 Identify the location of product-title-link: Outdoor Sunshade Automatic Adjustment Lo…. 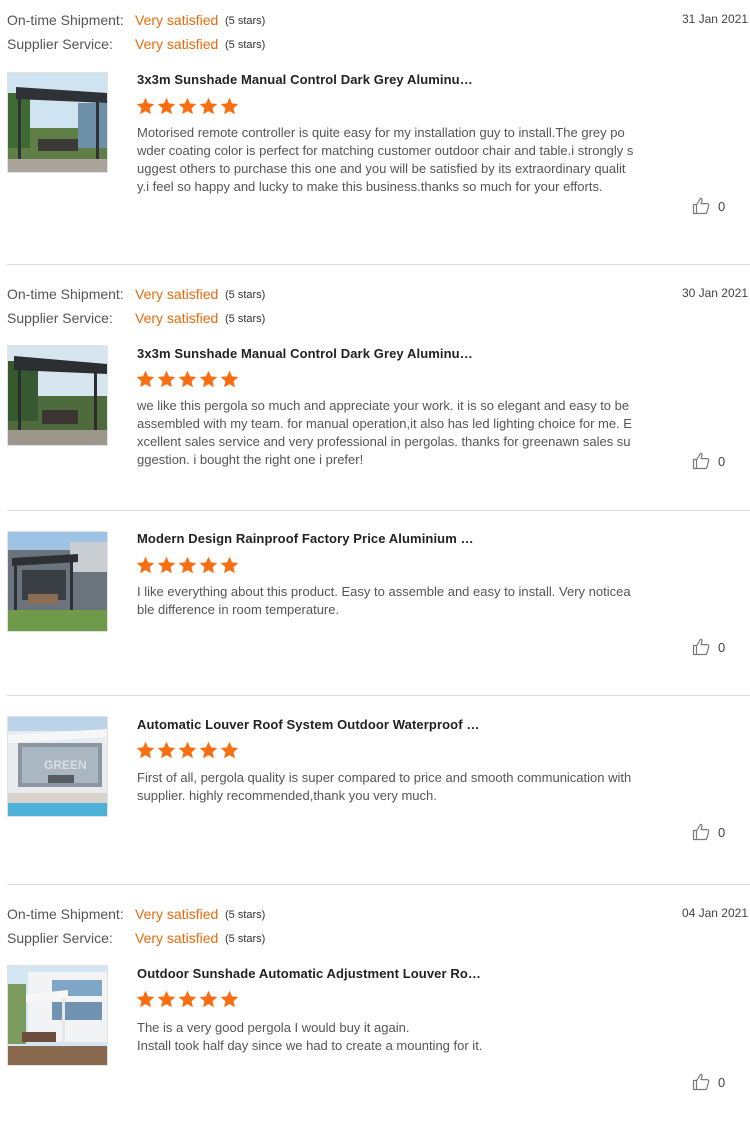
(309, 973).